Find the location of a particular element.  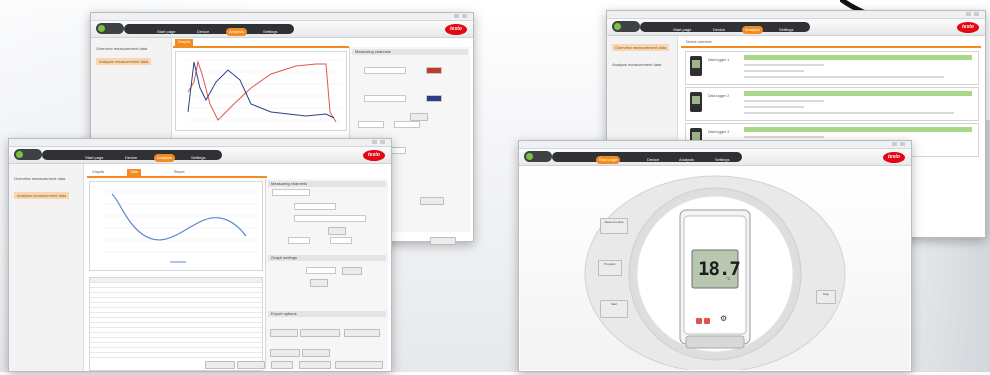

device-button-read: Read out data is located at coordinates (614, 226).